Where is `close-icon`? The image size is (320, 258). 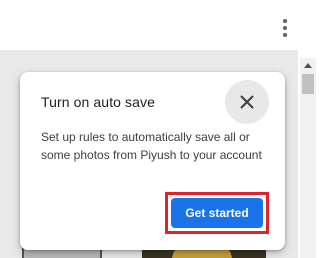 close-icon is located at coordinates (247, 102).